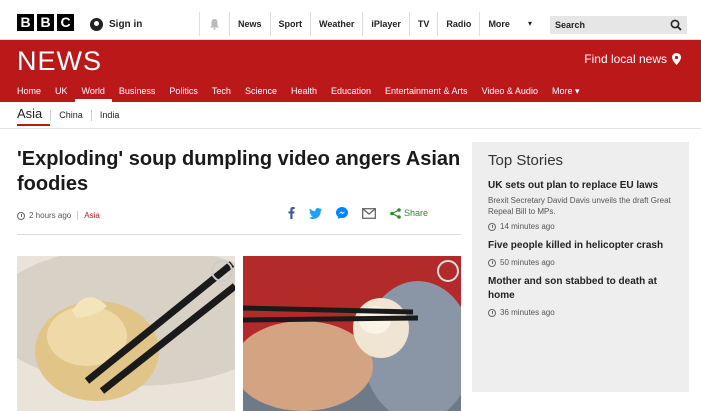  What do you see at coordinates (337, 24) in the screenshot?
I see `topnav-weather: Weather` at bounding box center [337, 24].